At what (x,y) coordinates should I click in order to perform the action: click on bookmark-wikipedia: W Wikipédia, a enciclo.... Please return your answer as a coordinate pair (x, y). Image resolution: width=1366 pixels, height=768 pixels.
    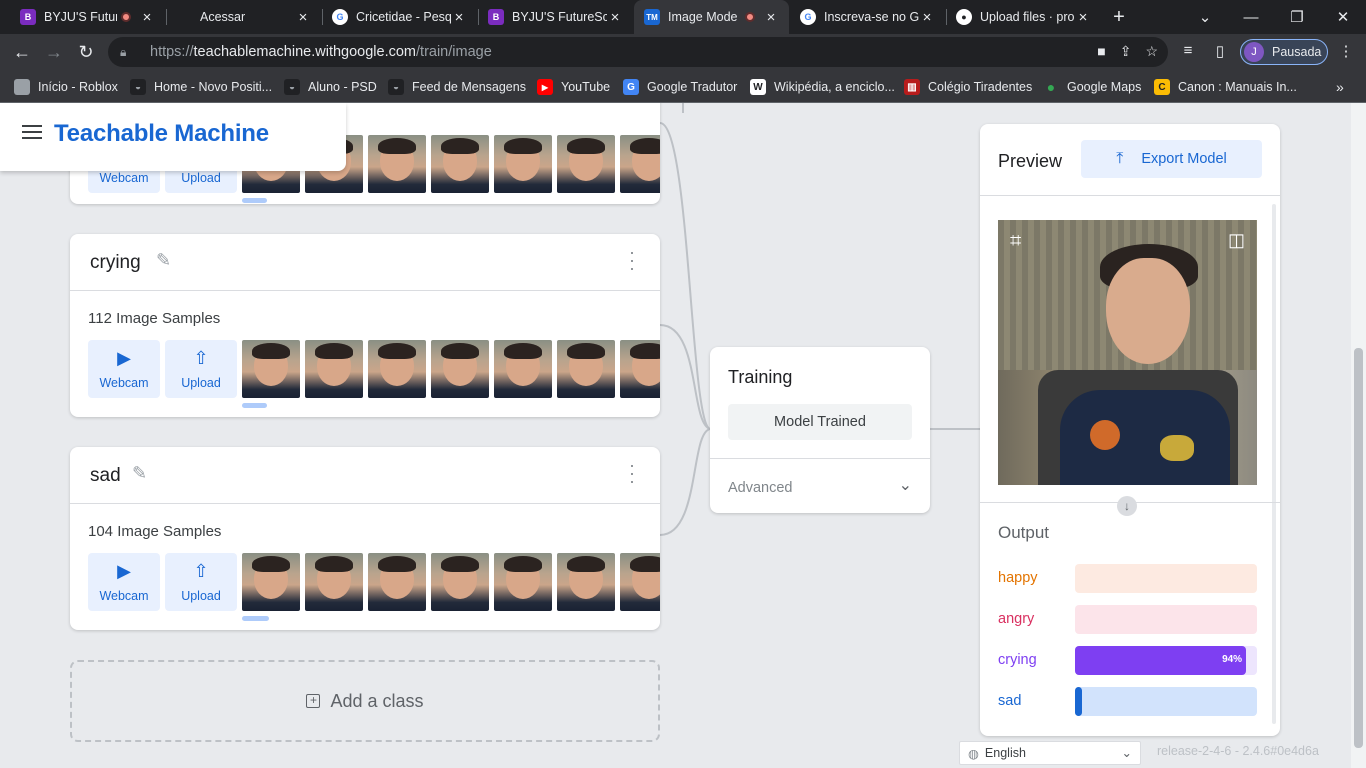
    Looking at the image, I should click on (822, 87).